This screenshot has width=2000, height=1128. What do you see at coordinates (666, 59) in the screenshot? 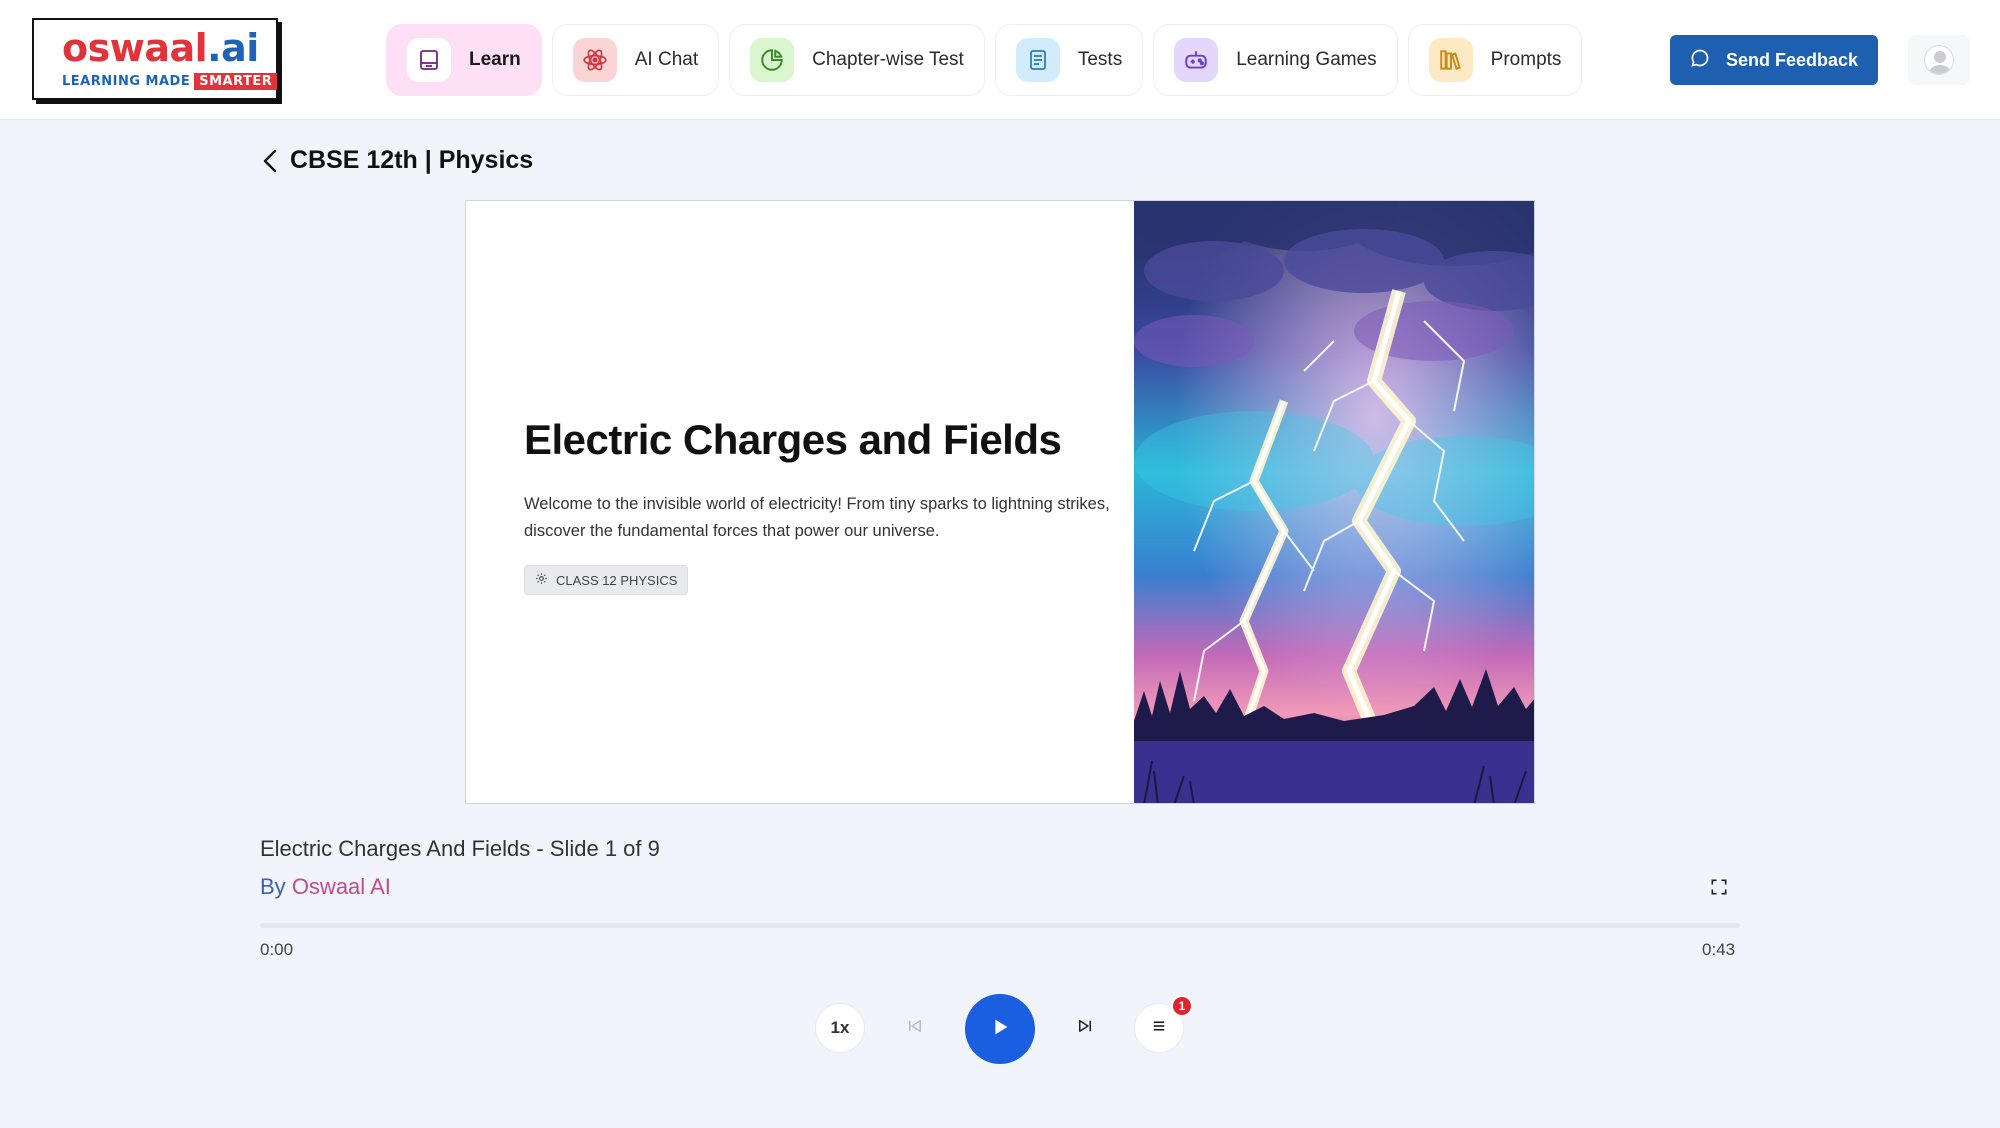
I see `nav-label: AI Chat` at bounding box center [666, 59].